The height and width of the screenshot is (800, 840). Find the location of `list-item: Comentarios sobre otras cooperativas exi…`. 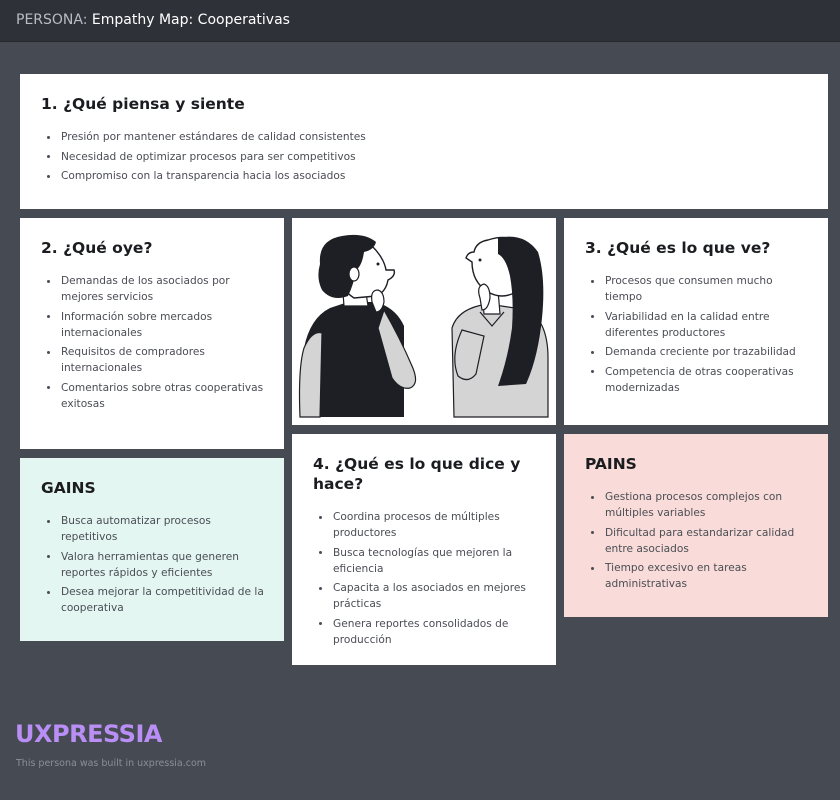

list-item: Comentarios sobre otras cooperativas exi… is located at coordinates (152, 396).